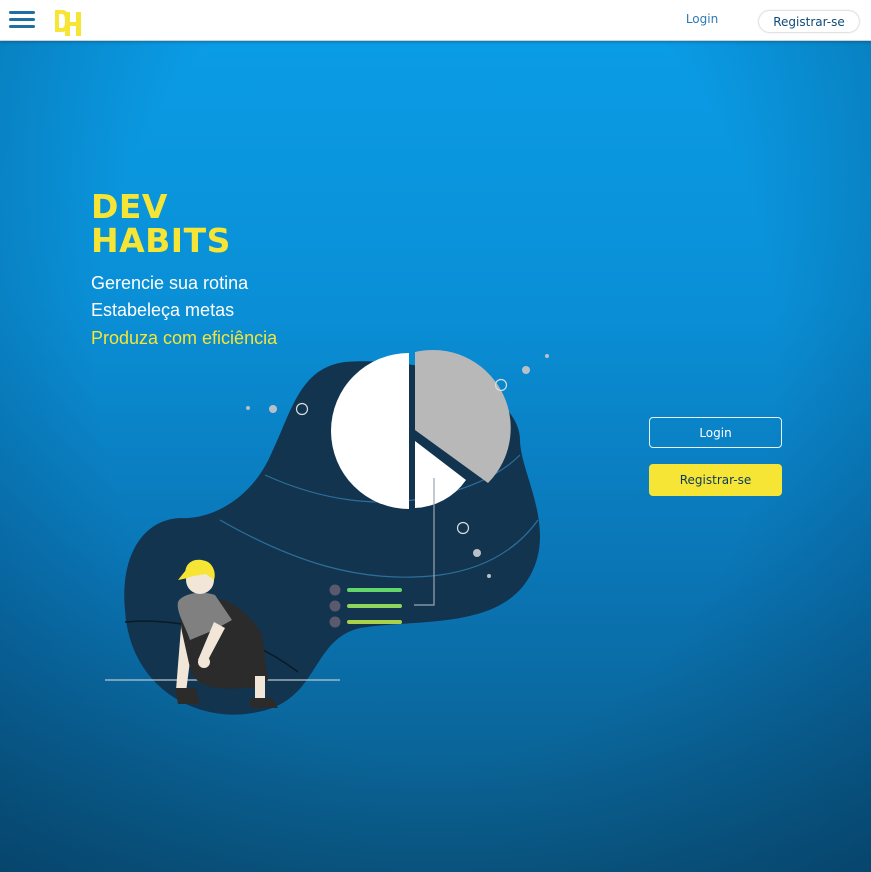 The width and height of the screenshot is (871, 872). Describe the element at coordinates (170, 283) in the screenshot. I see `tagline-routine: Gerencie sua rotina` at that location.